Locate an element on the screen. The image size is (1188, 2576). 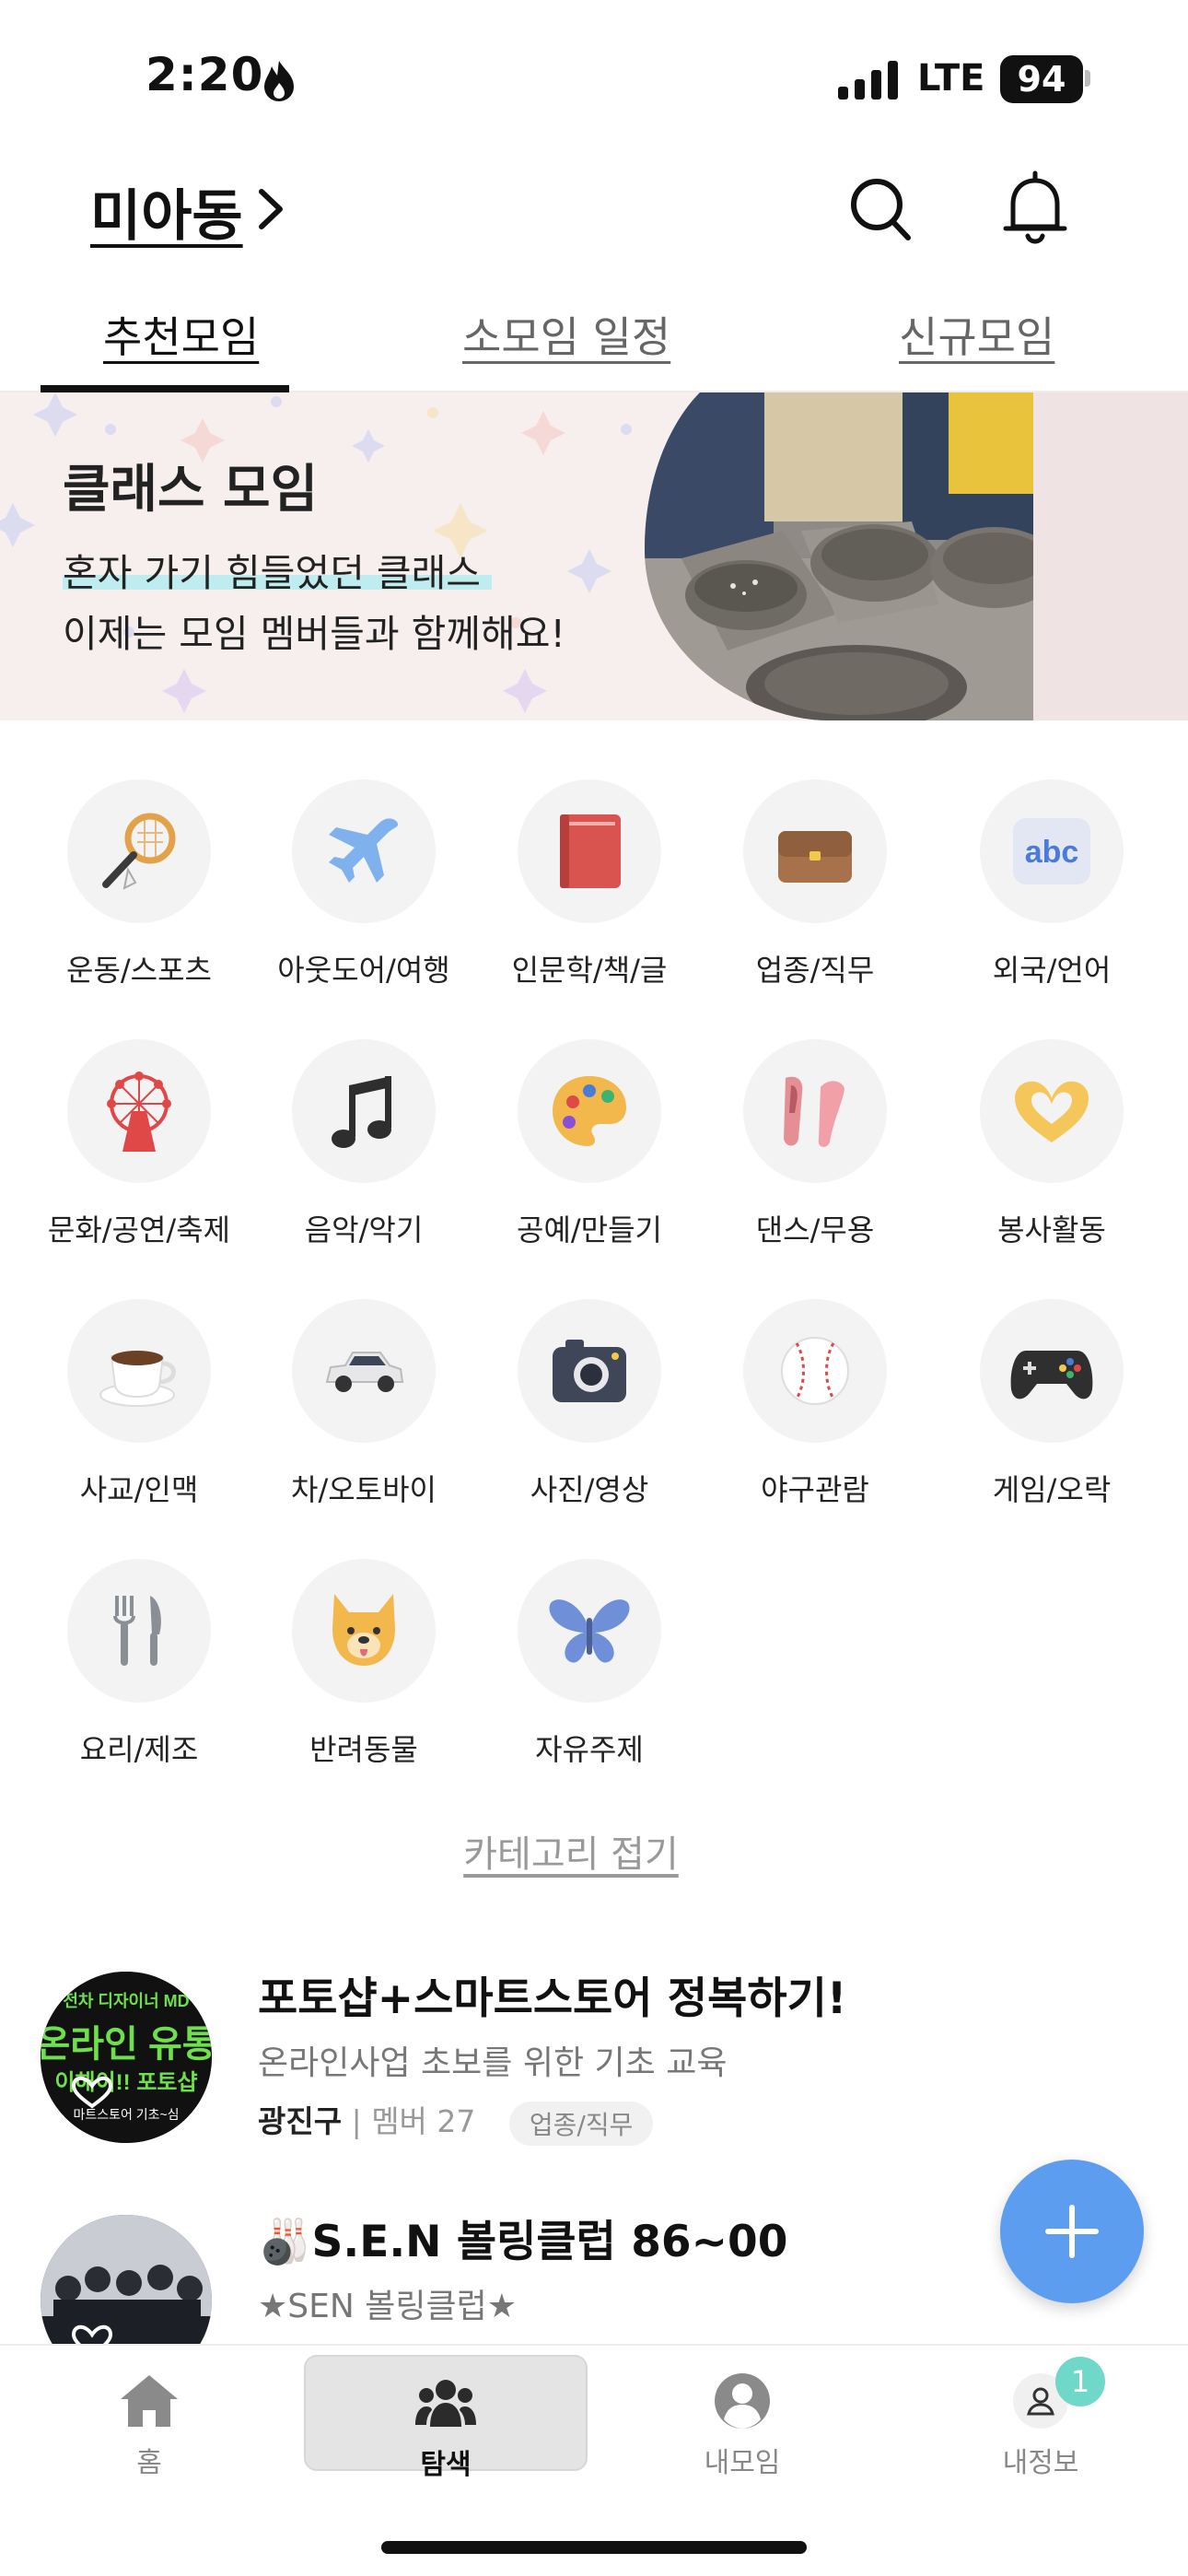
category-label: 아웃도어/여행 is located at coordinates (363, 971).